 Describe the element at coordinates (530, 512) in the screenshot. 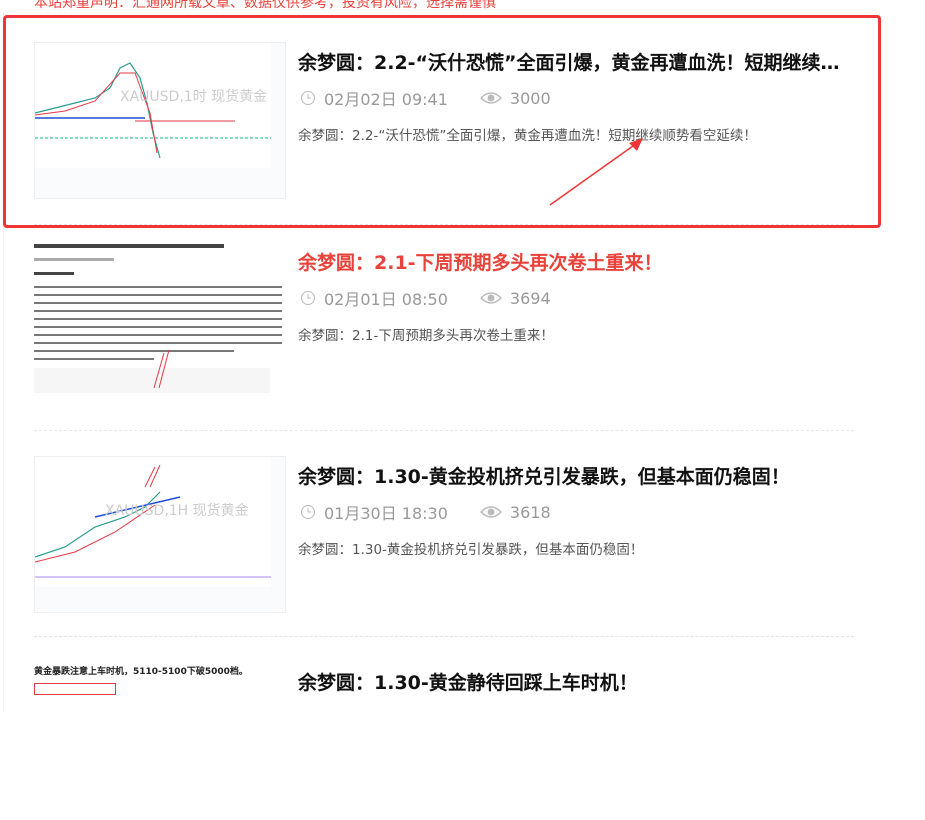

I see `view-count: 3618` at that location.